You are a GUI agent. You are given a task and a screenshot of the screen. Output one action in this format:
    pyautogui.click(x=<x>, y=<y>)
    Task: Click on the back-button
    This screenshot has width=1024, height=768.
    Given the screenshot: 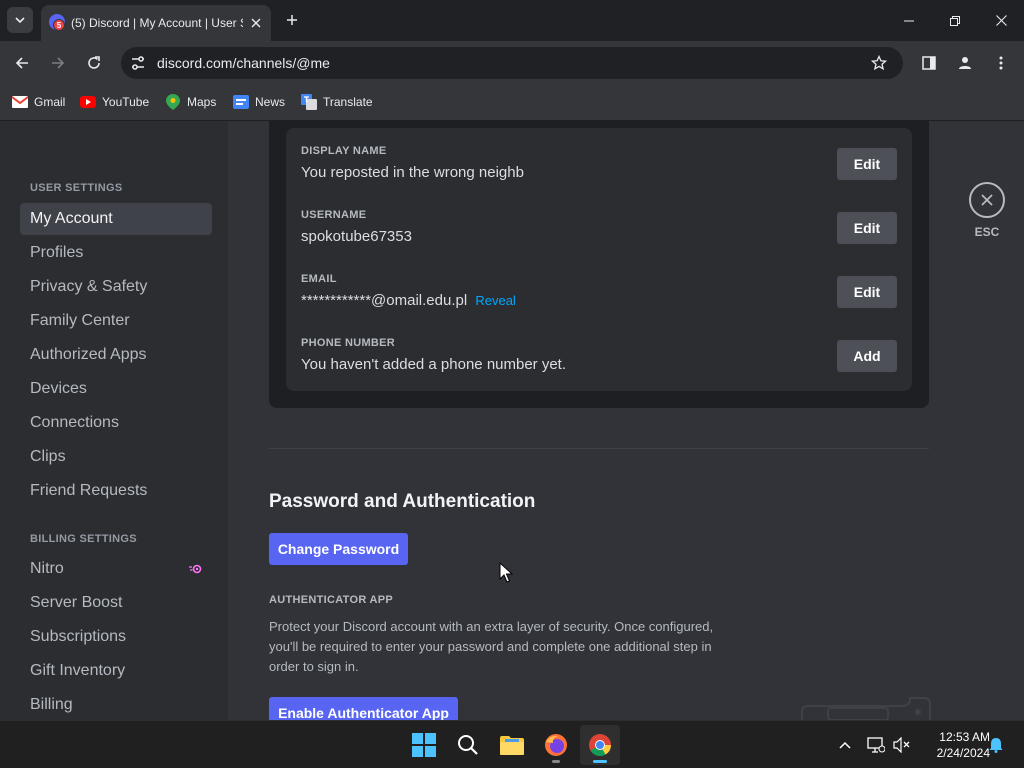 What is the action you would take?
    pyautogui.click(x=22, y=63)
    